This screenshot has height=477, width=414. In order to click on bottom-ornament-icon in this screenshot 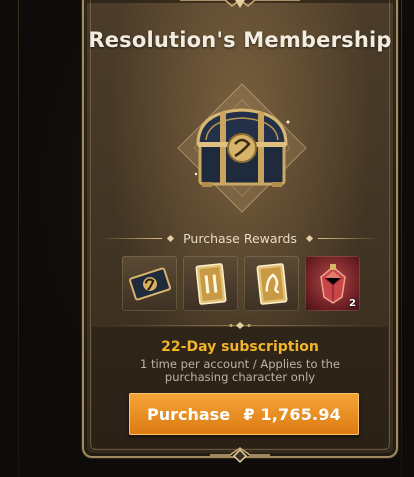, I will do `click(240, 455)`.